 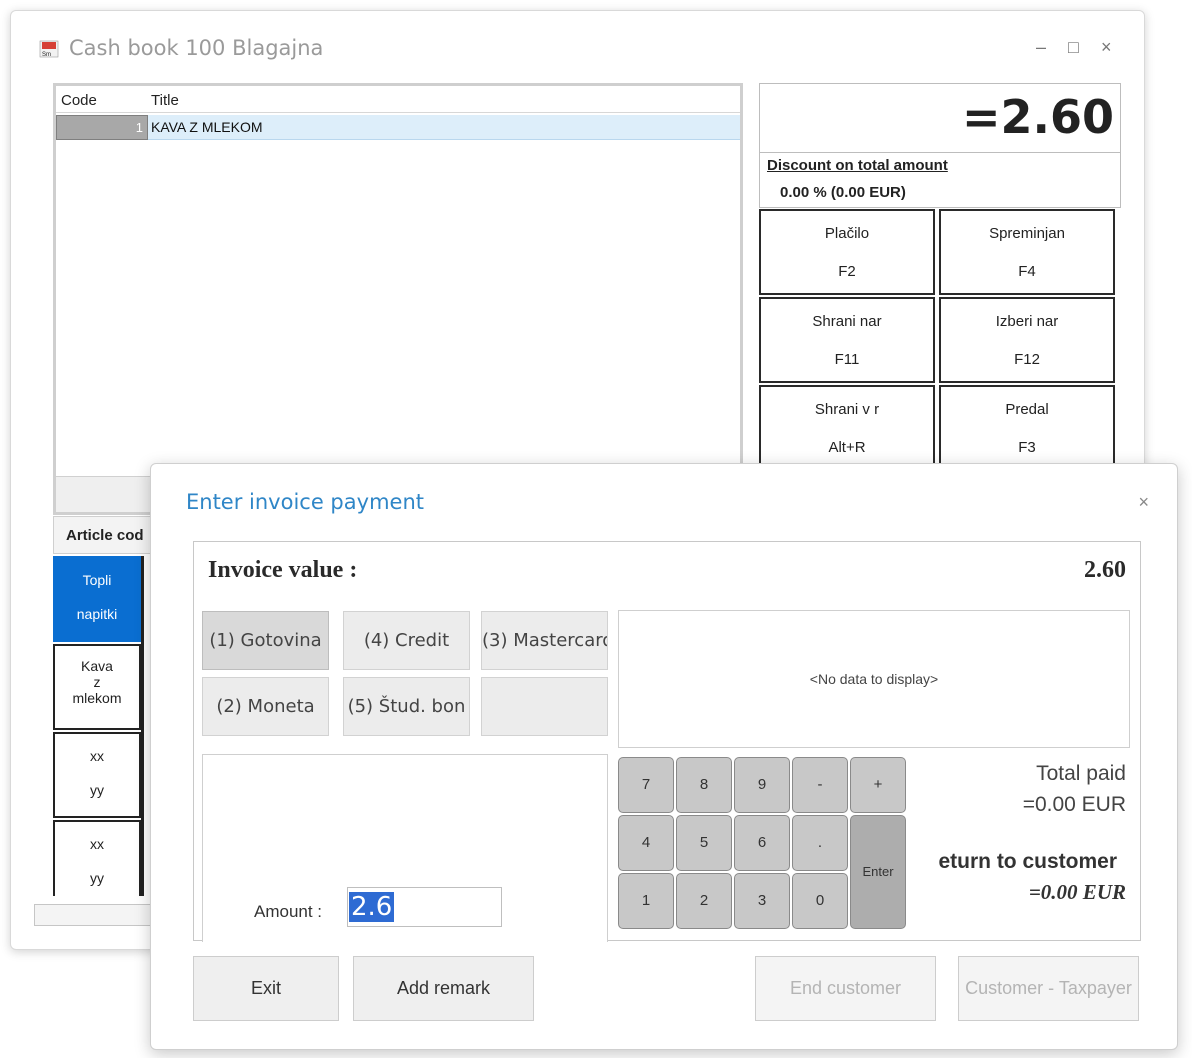 I want to click on save-alt-r-button: Shrani v r Alt+R, so click(x=847, y=428).